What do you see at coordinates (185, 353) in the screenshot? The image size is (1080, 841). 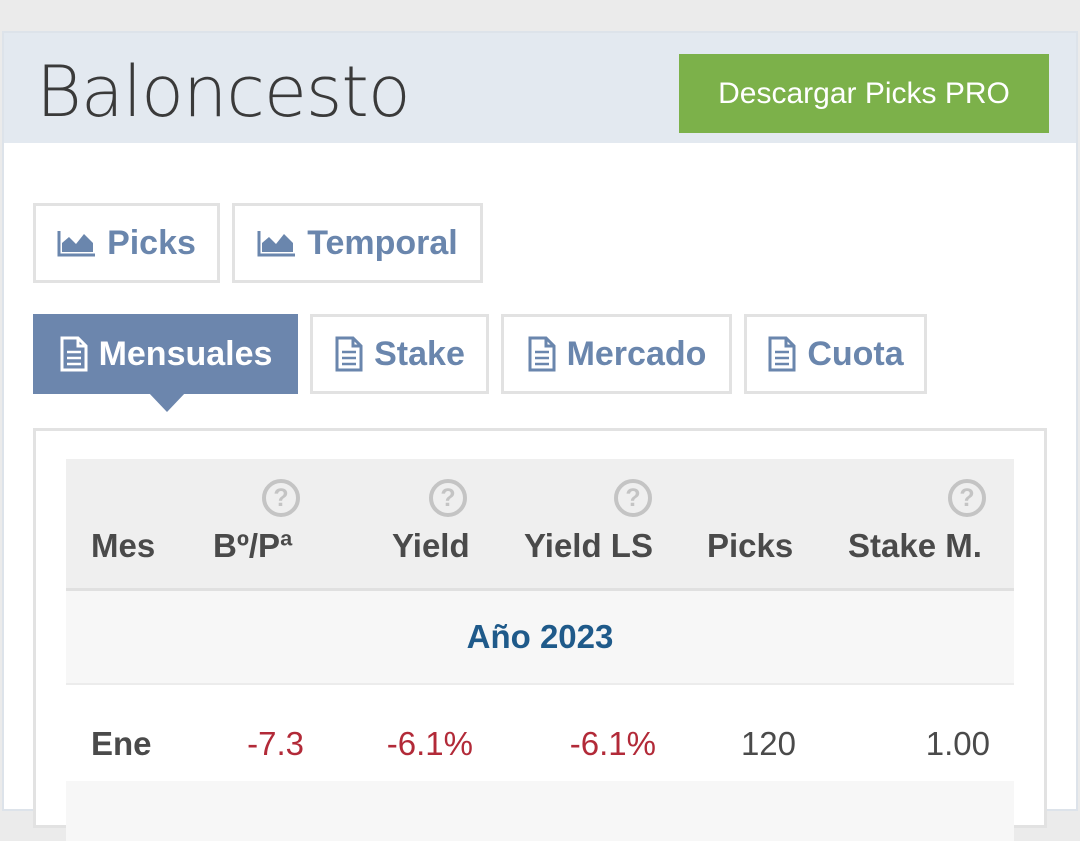 I see `tab-label: Mensuales` at bounding box center [185, 353].